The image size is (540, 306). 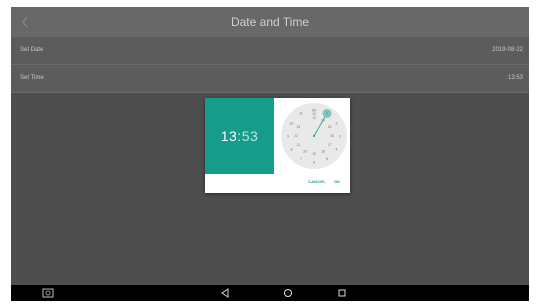 What do you see at coordinates (330, 127) in the screenshot?
I see `clock-number: 15` at bounding box center [330, 127].